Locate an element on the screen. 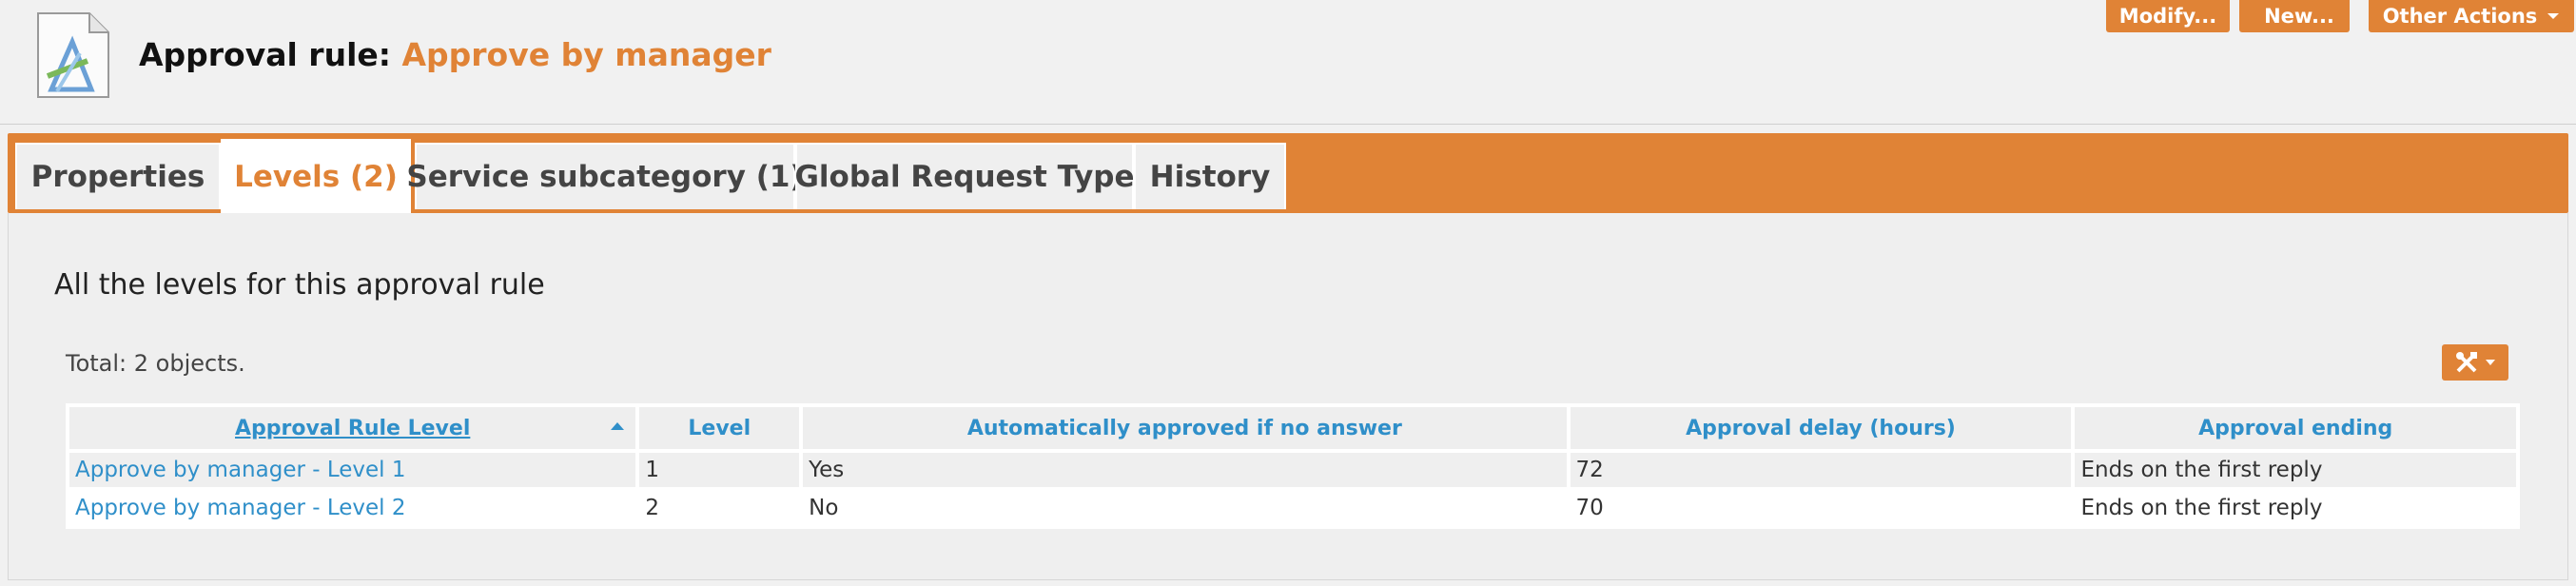  column-header-approval-delay: Approval delay (hours) is located at coordinates (1821, 428).